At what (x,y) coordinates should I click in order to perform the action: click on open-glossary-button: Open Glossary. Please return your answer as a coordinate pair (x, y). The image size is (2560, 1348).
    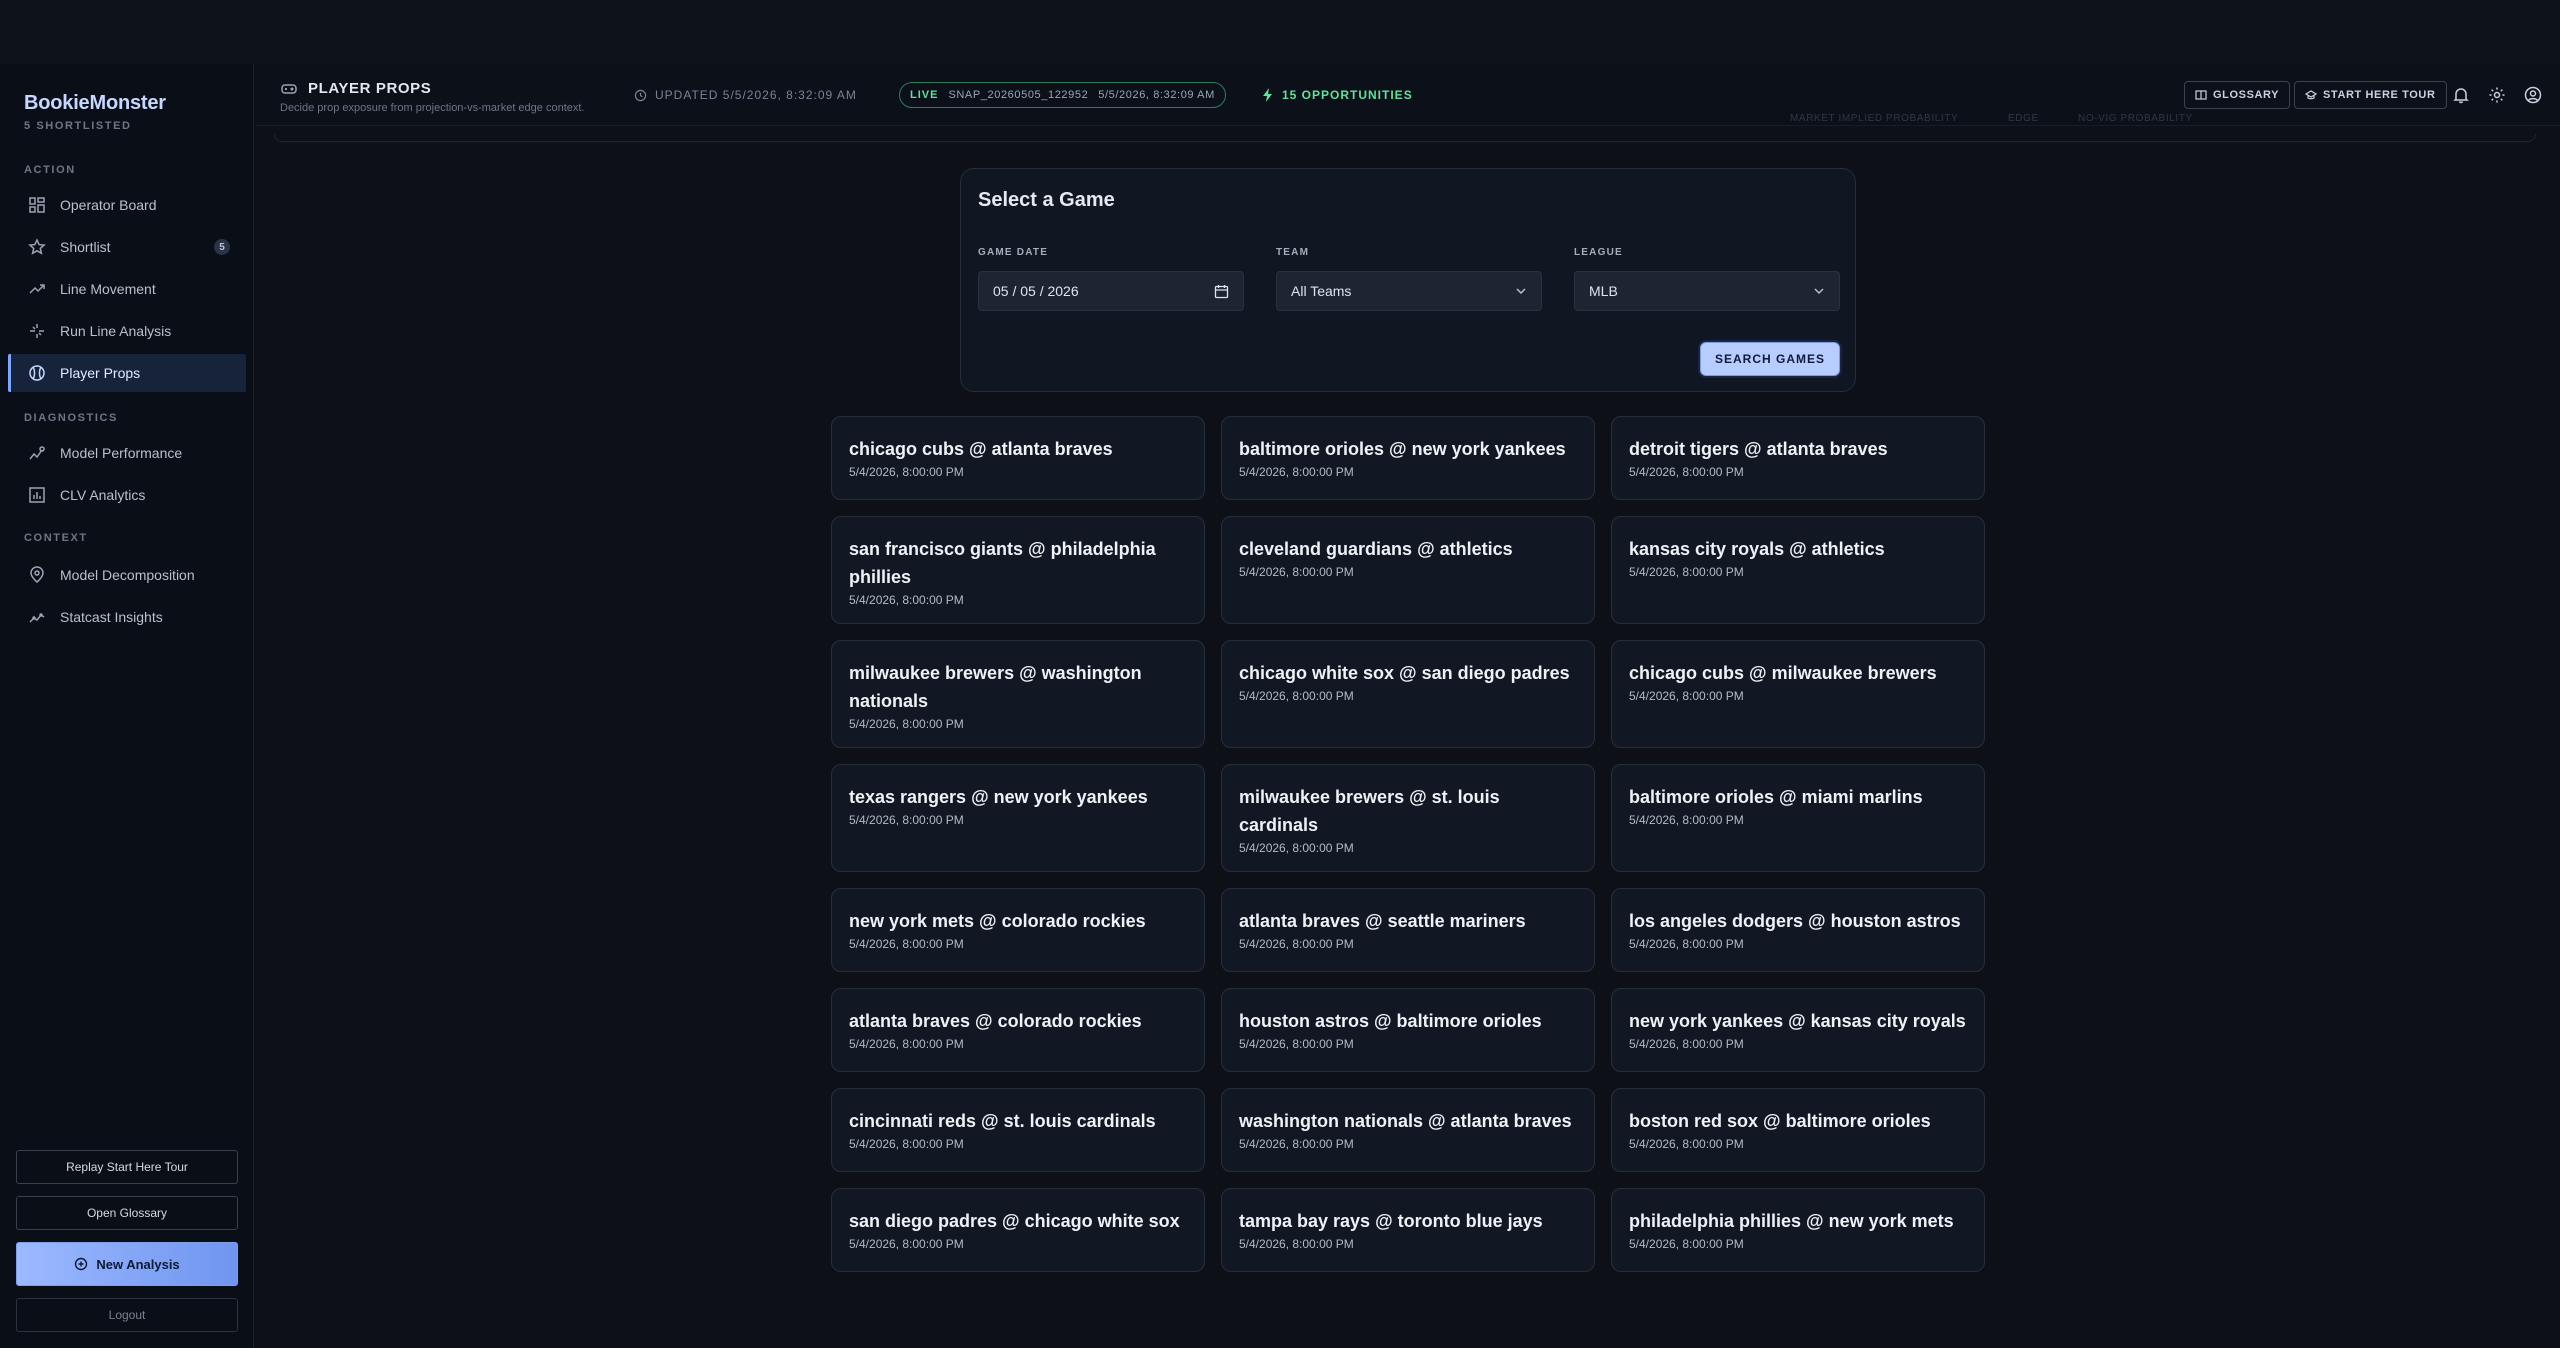
    Looking at the image, I should click on (127, 1213).